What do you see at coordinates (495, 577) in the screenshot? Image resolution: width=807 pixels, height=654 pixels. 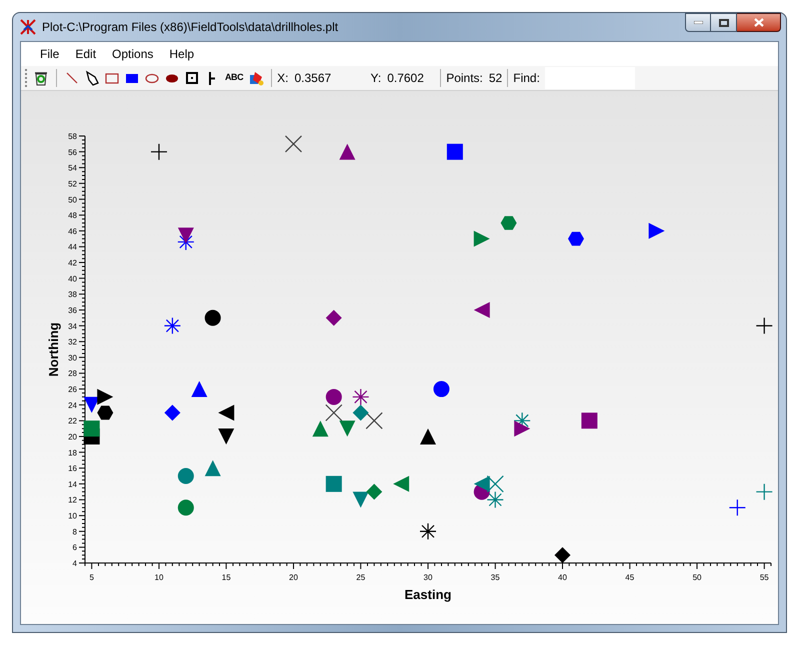 I see `tick-label: 35` at bounding box center [495, 577].